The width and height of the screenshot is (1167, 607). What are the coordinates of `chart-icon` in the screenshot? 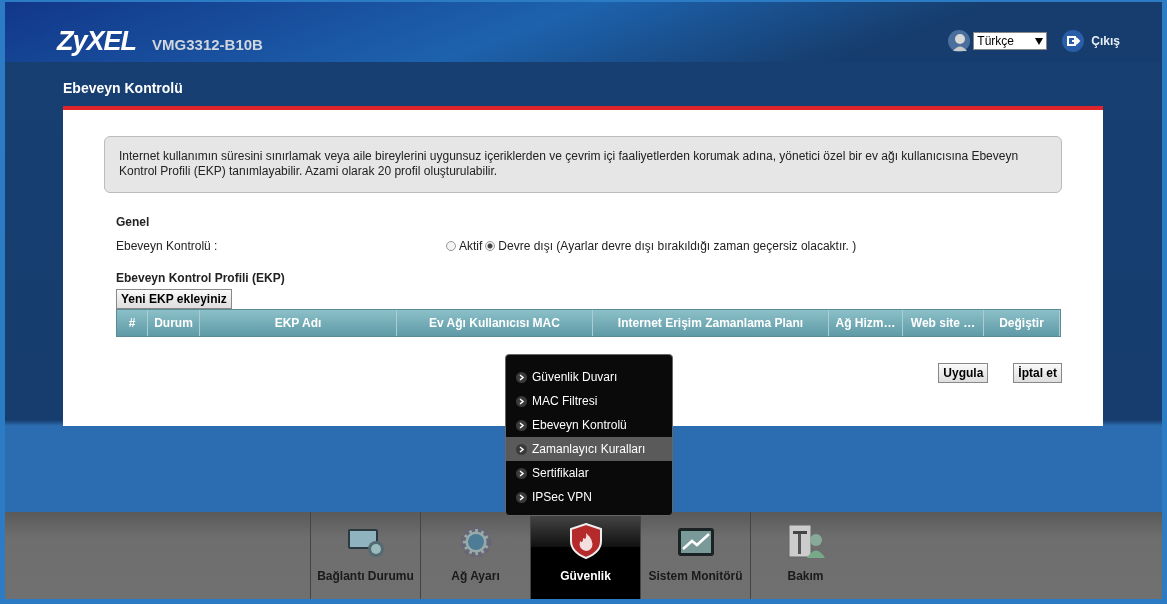 It's located at (695, 543).